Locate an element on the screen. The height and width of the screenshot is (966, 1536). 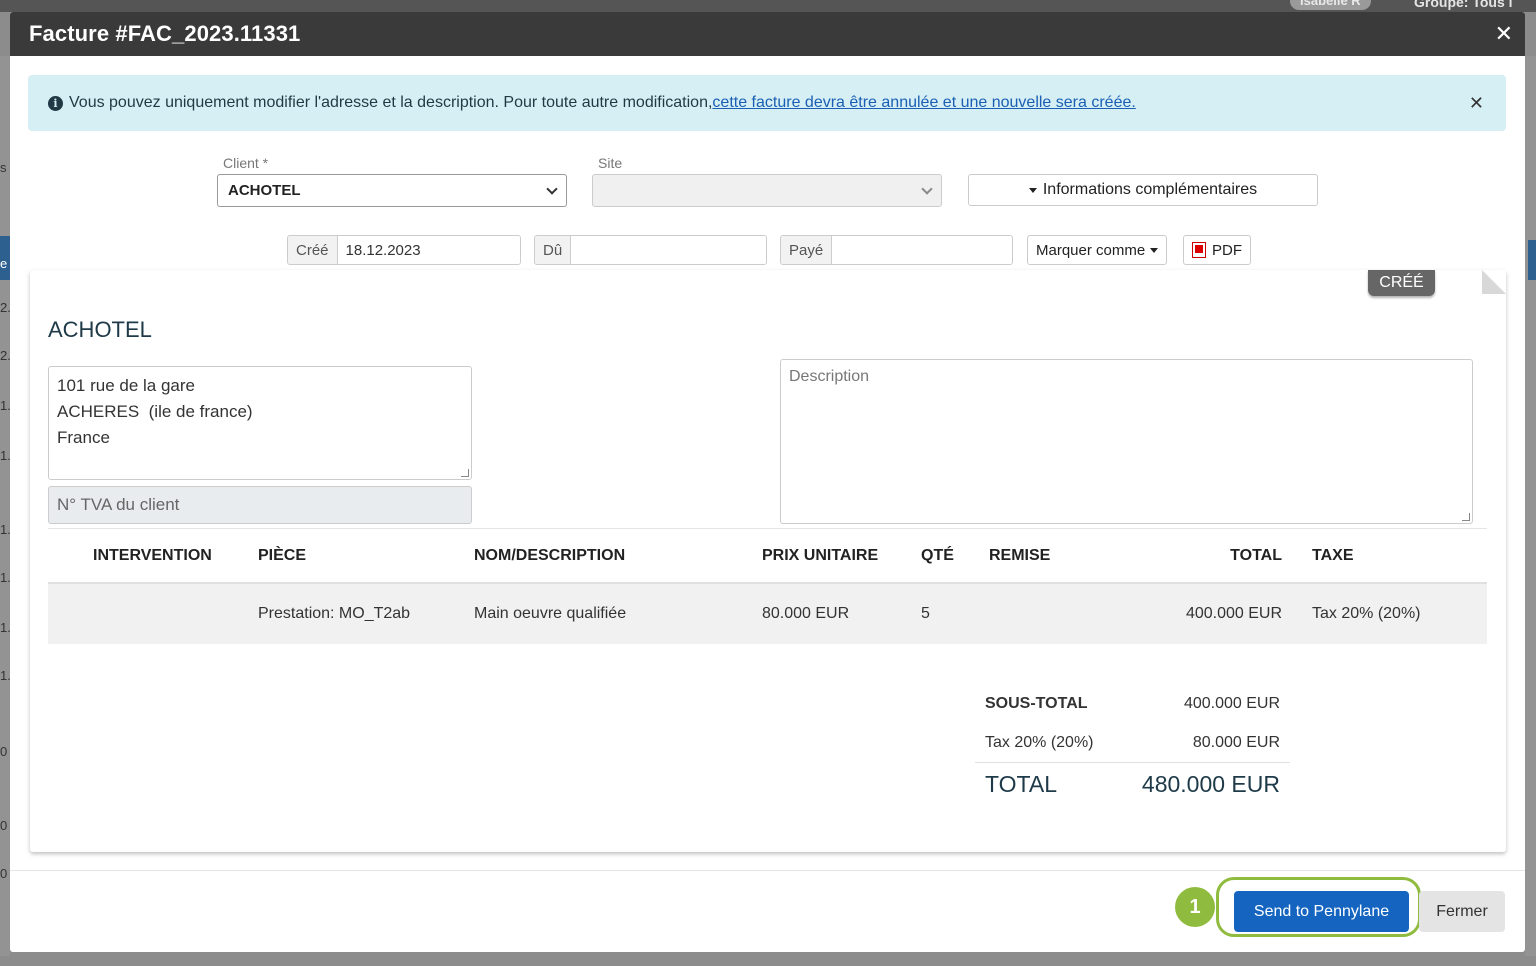
mark-as-label: Marquer comme is located at coordinates (1091, 250).